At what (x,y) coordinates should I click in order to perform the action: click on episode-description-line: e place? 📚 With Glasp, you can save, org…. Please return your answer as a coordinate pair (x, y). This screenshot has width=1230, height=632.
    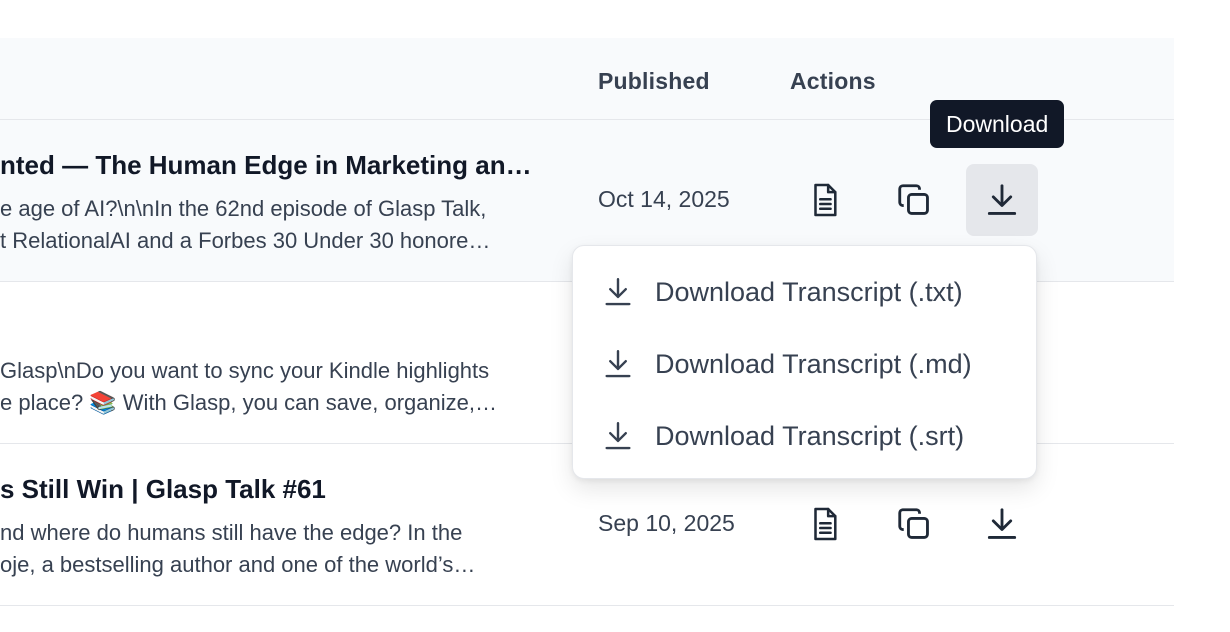
    Looking at the image, I should click on (248, 402).